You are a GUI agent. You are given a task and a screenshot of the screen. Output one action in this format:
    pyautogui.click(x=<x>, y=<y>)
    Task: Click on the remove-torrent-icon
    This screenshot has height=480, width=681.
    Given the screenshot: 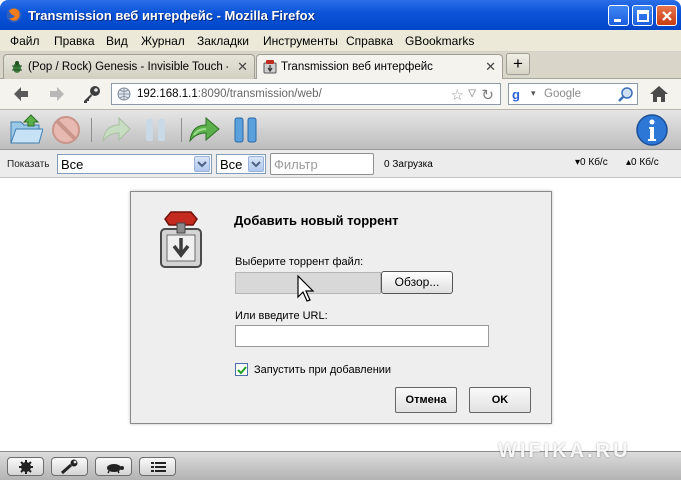 What is the action you would take?
    pyautogui.click(x=66, y=130)
    